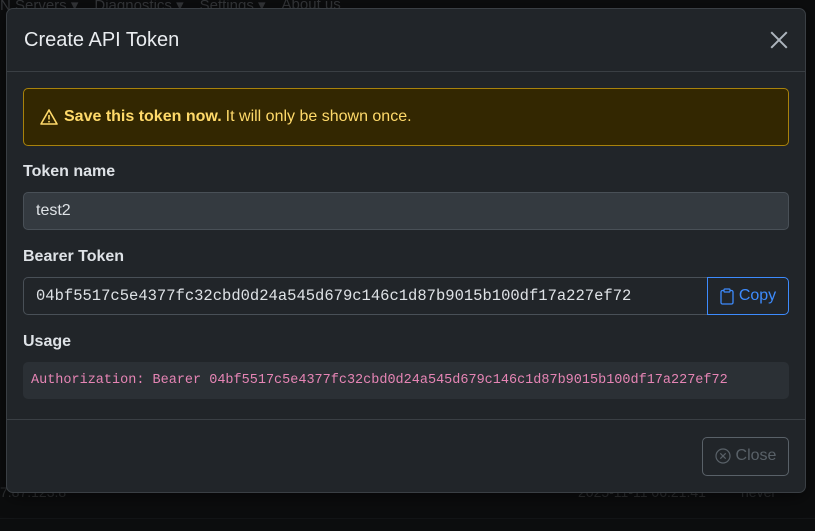 The height and width of the screenshot is (531, 815). I want to click on alert-text: It will only be shown once., so click(318, 116).